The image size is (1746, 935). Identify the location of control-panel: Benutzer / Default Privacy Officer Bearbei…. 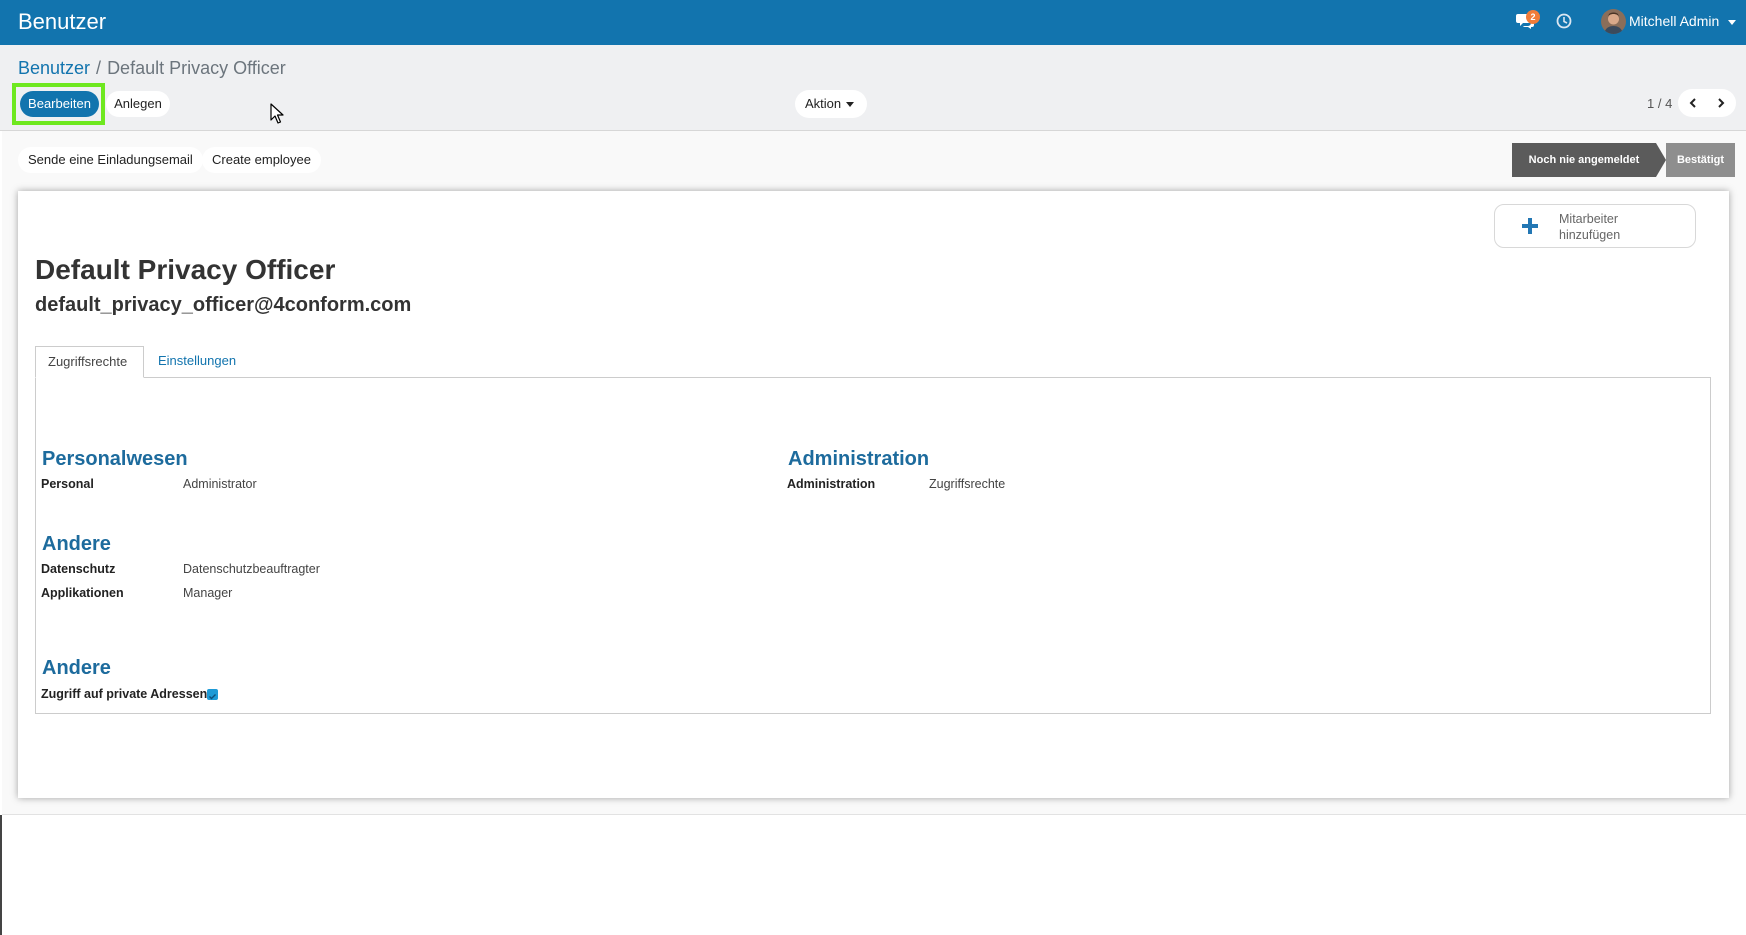
(873, 88).